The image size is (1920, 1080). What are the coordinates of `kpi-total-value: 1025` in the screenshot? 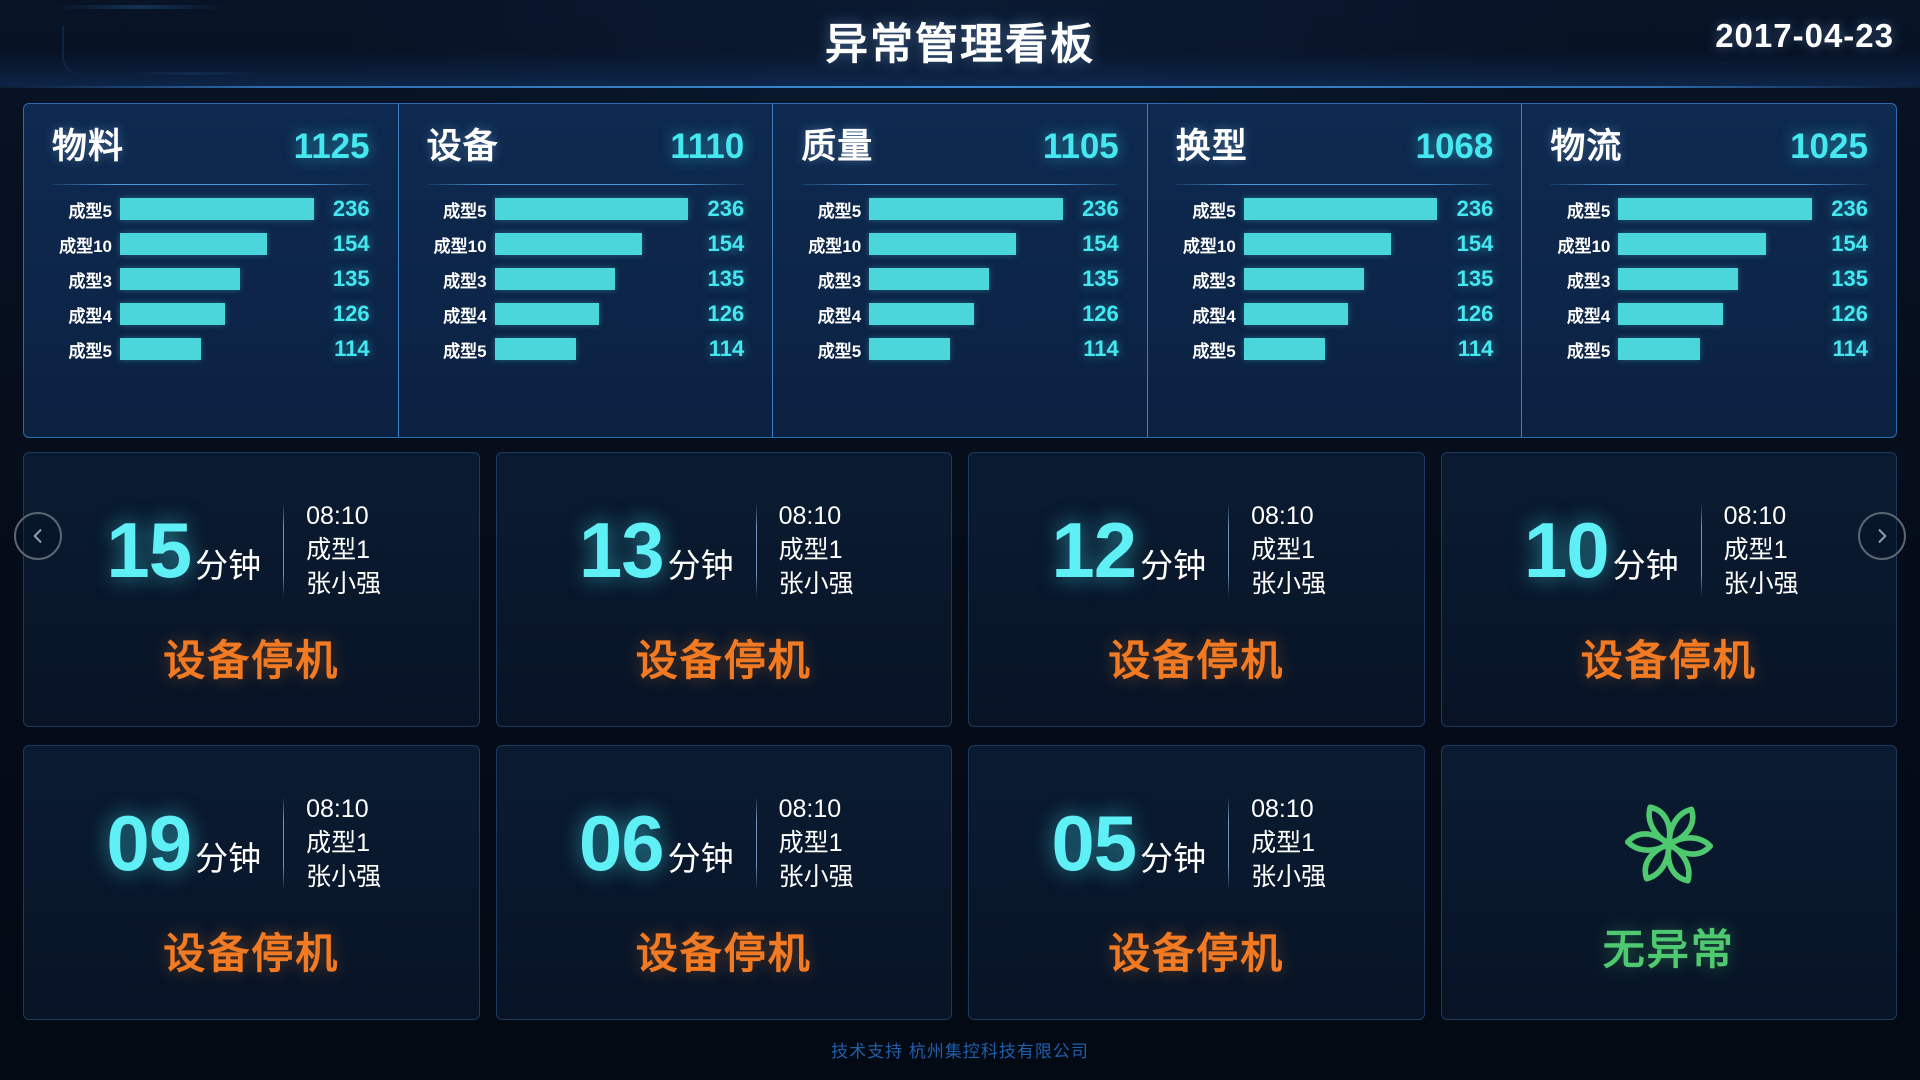 It's located at (1829, 146).